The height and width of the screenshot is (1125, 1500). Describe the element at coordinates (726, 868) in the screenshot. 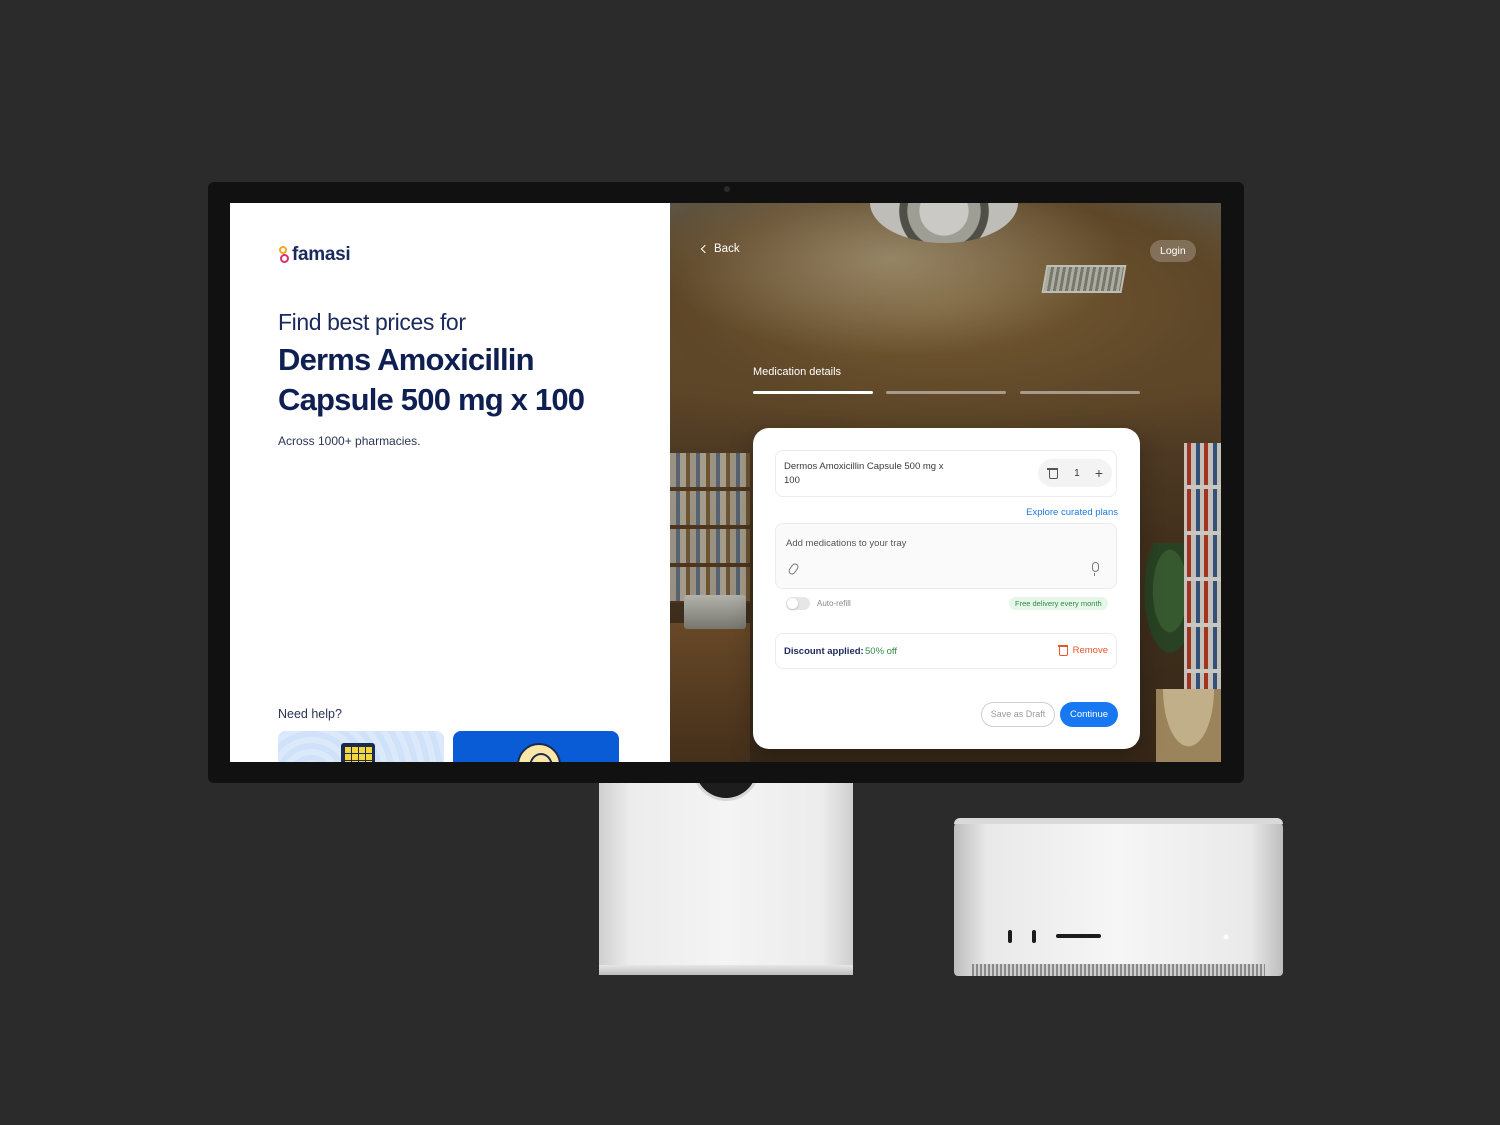

I see `monitor-stand` at that location.